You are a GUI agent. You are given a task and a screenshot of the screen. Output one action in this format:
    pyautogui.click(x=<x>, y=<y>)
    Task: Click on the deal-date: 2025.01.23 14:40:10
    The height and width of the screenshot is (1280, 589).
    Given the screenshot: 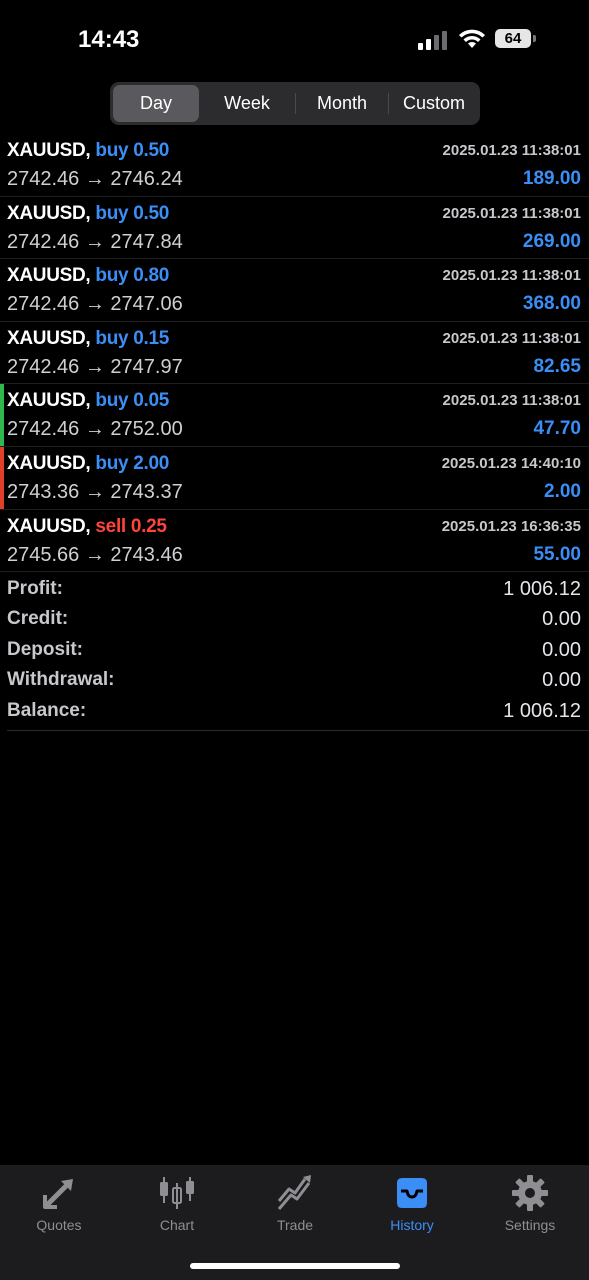 What is the action you would take?
    pyautogui.click(x=511, y=463)
    